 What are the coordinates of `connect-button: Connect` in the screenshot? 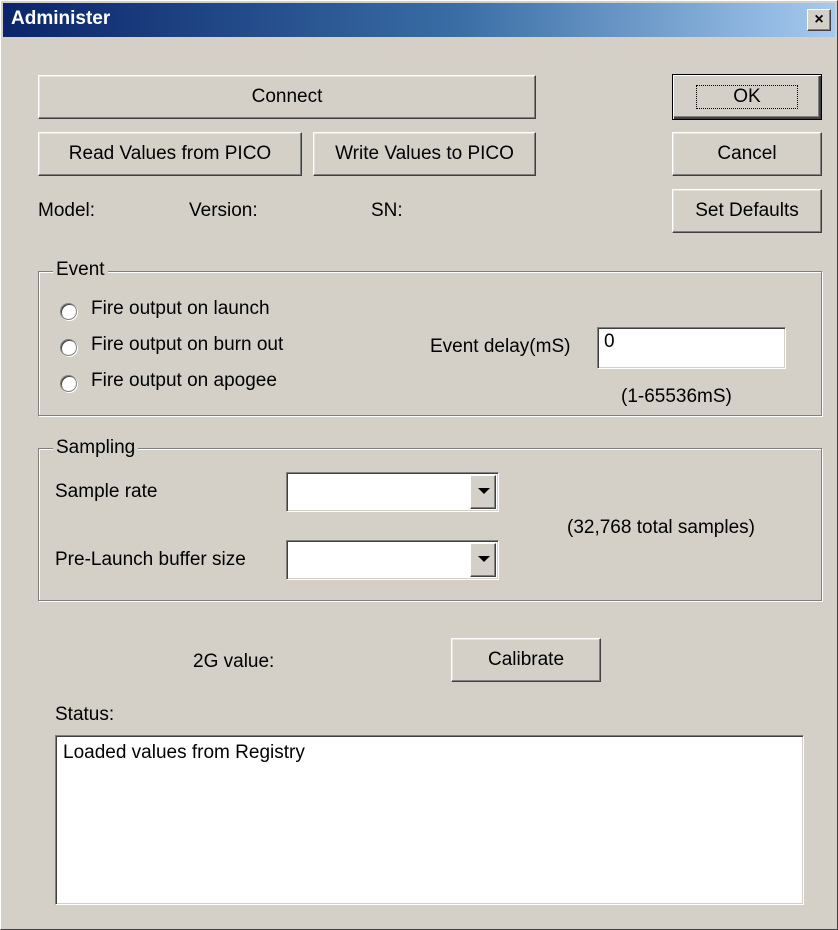 It's located at (287, 97).